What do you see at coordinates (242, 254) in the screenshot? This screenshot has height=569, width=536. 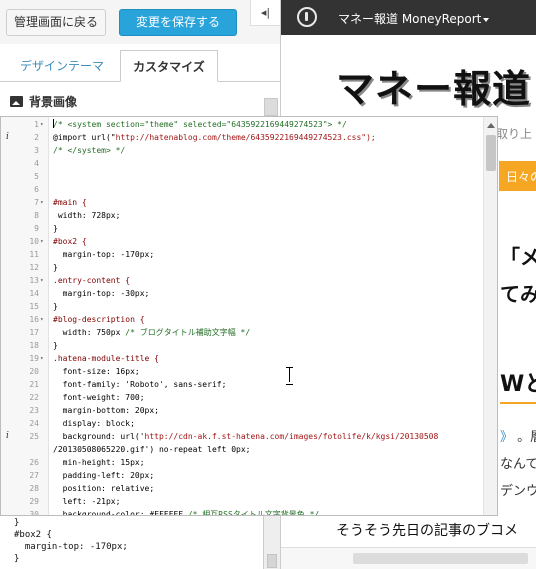 I see `code-line: 11 margin-top: -170px;` at bounding box center [242, 254].